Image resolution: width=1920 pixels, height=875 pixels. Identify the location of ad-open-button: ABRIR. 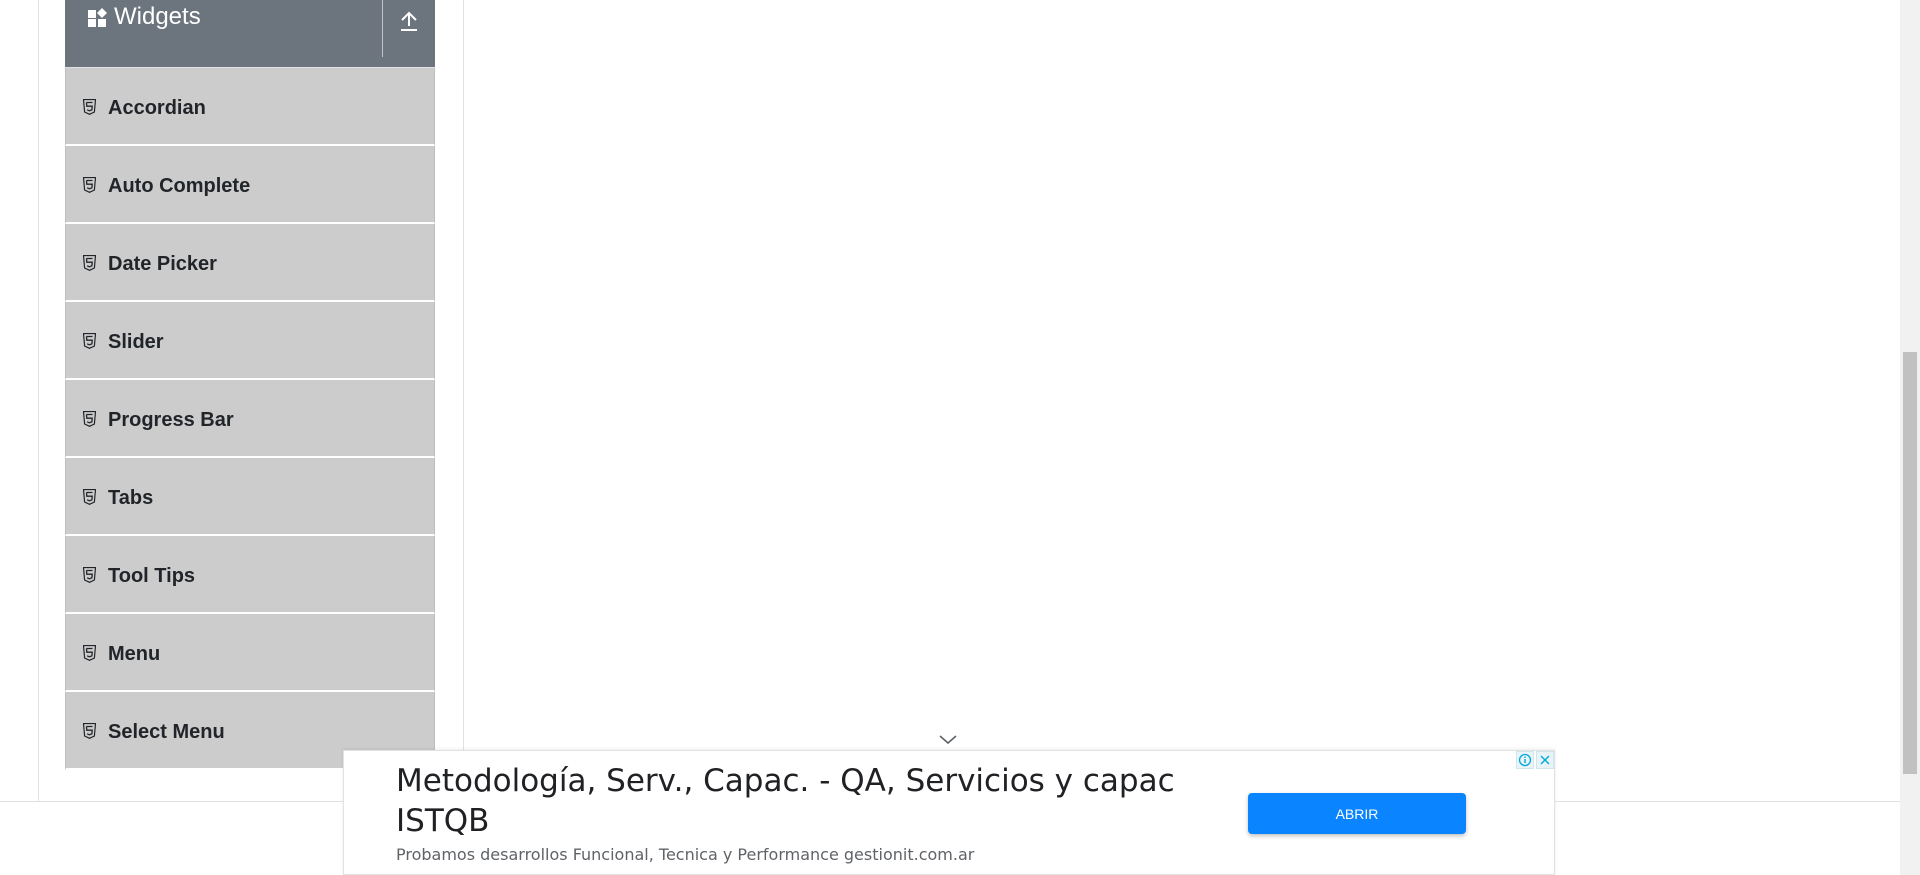
(1357, 813).